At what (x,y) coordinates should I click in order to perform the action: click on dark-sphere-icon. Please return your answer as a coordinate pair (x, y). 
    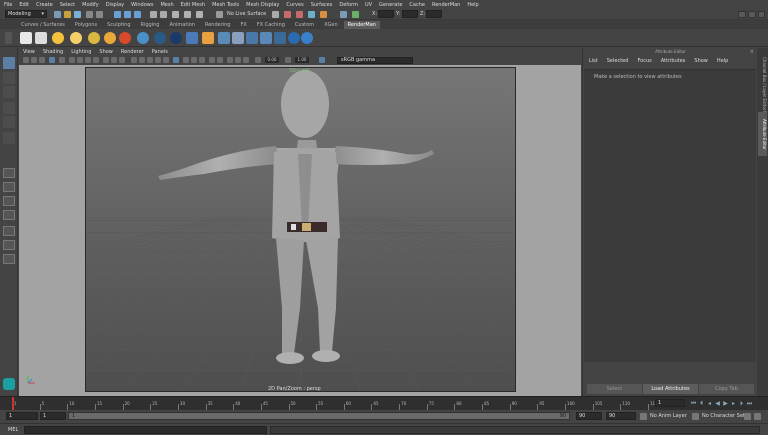
    Looking at the image, I should click on (160, 38).